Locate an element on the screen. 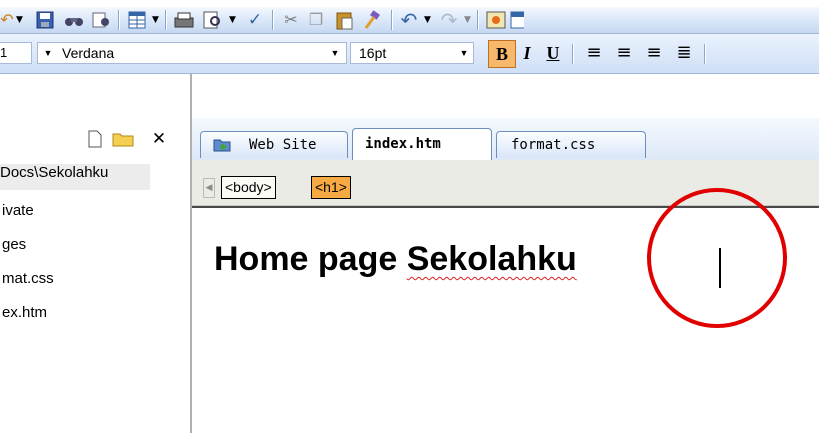  align-left-icon: ≡ is located at coordinates (594, 53).